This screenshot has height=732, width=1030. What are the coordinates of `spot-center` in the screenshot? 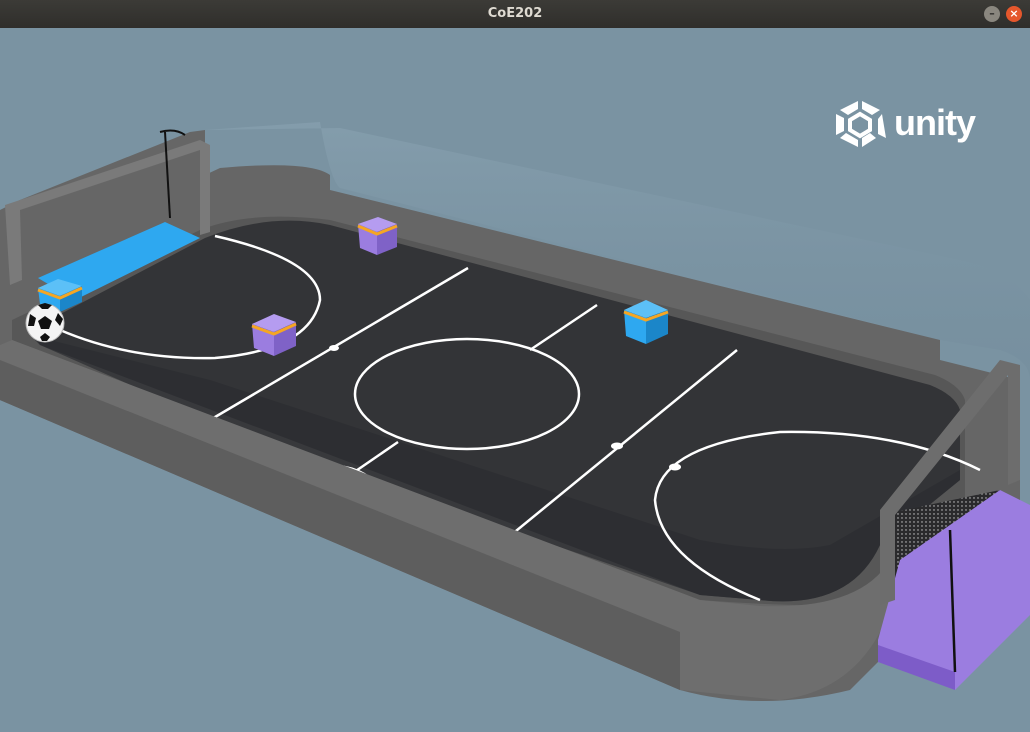 It's located at (617, 446).